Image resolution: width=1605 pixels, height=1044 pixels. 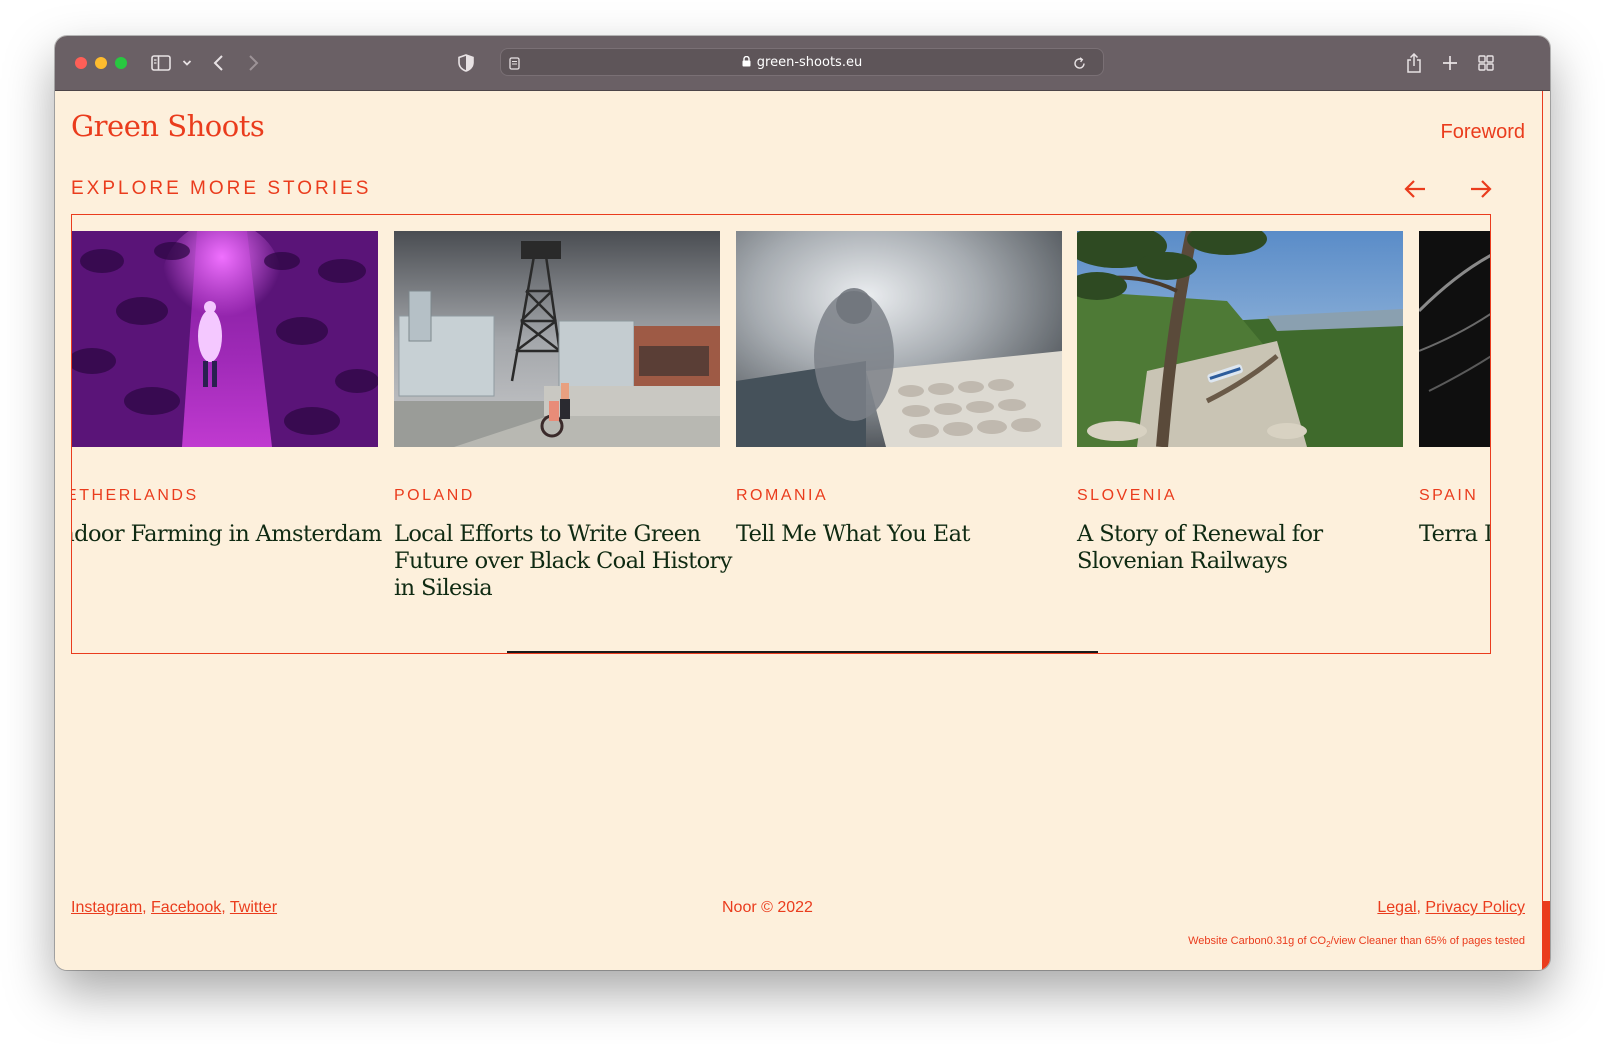 I want to click on story-title: Indoor Farming in Amsterdam, so click(x=232, y=534).